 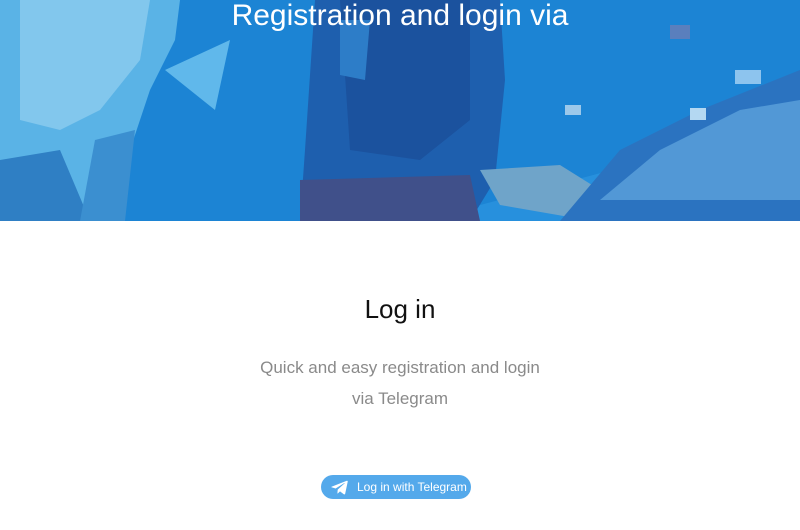 I want to click on telegram-paper-plane-icon, so click(x=339, y=487).